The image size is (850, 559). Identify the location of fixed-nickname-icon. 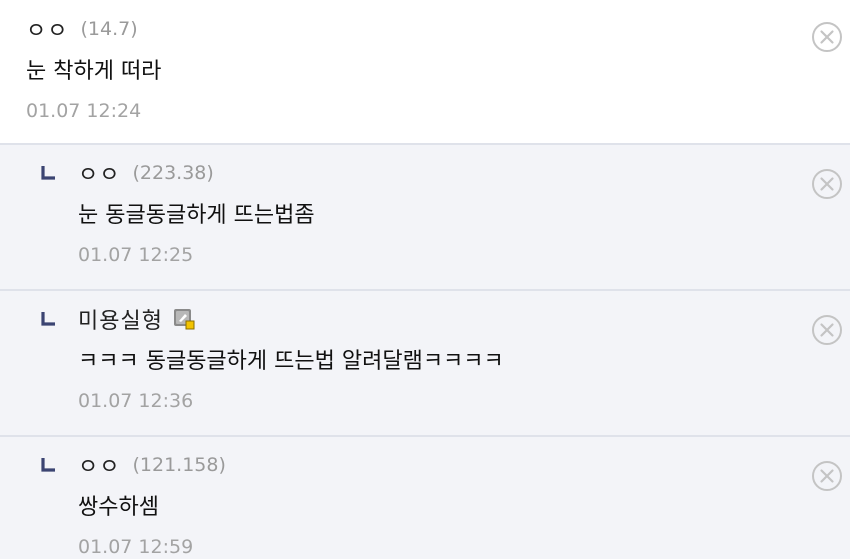
(184, 319).